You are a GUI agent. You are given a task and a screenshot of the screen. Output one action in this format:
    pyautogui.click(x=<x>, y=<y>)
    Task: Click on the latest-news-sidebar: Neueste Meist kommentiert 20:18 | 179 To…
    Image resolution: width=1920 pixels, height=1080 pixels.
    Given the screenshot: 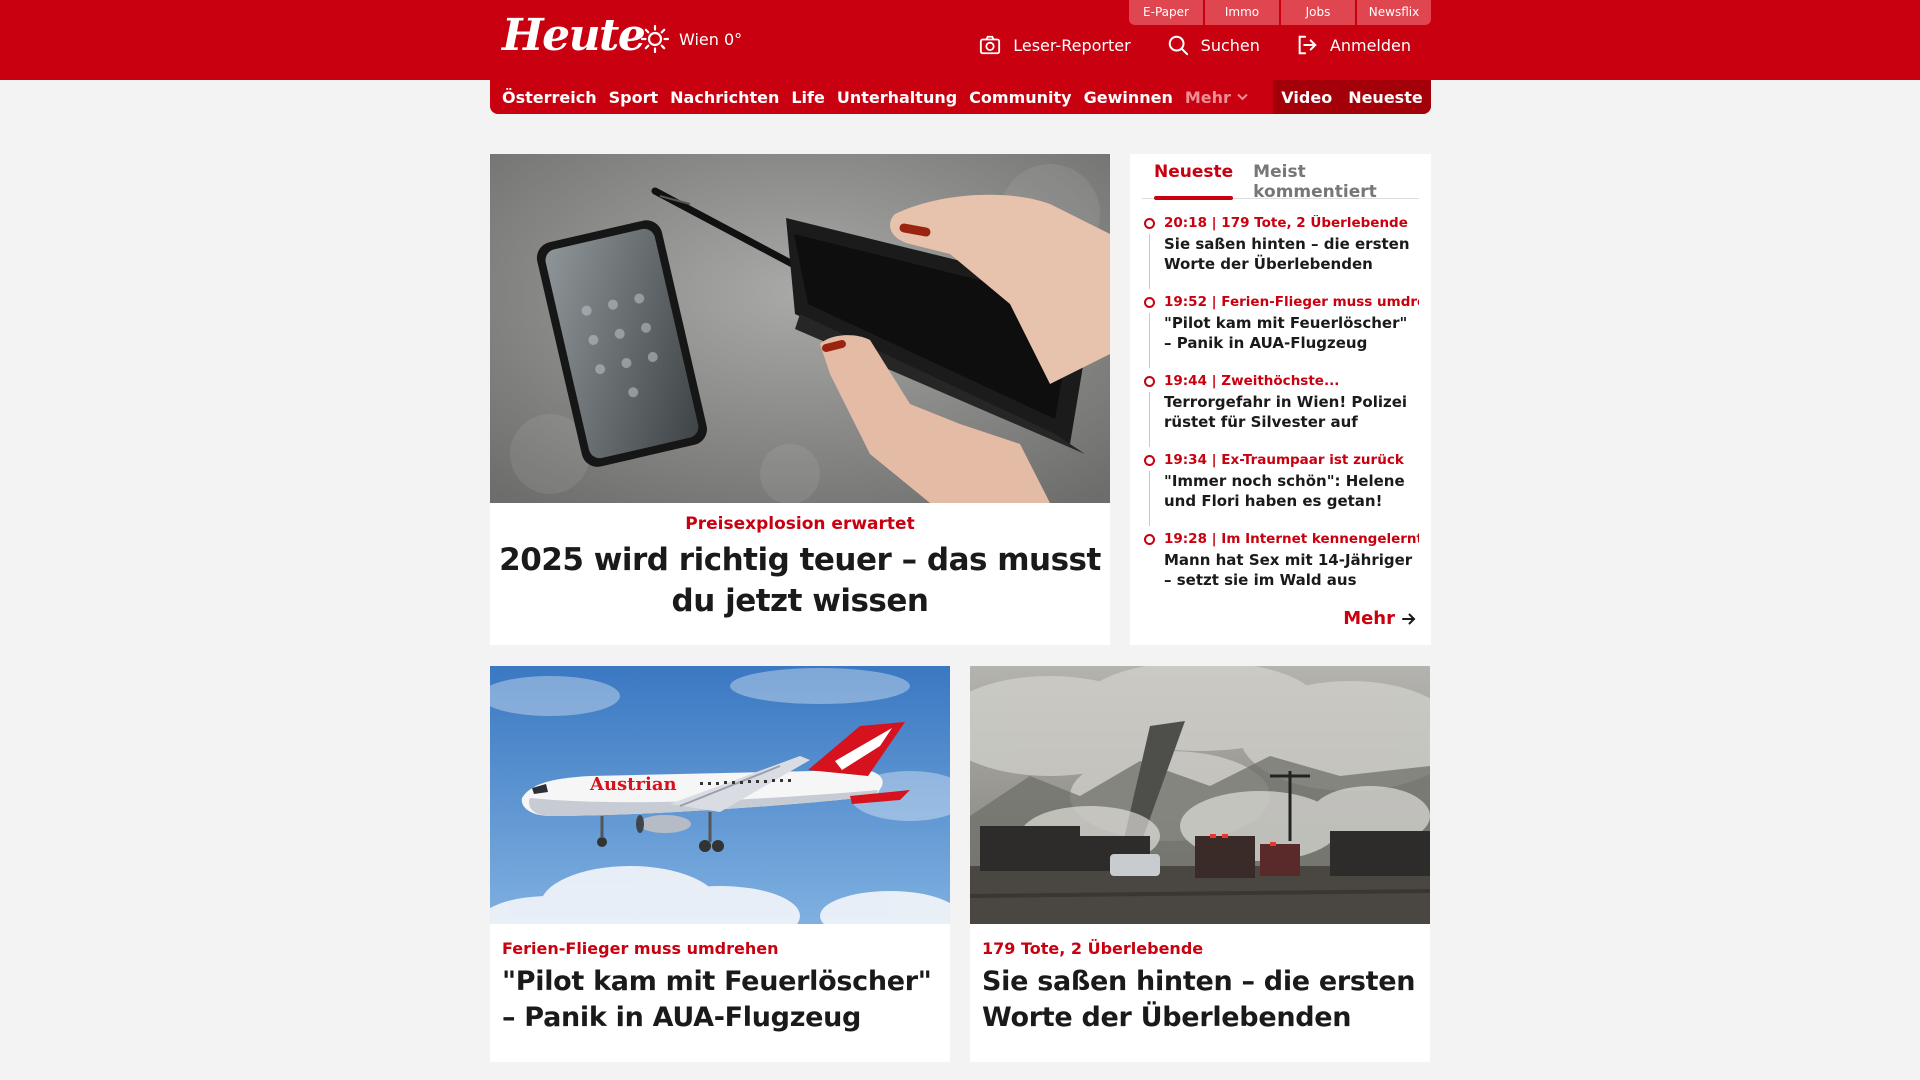 What is the action you would take?
    pyautogui.click(x=1280, y=399)
    